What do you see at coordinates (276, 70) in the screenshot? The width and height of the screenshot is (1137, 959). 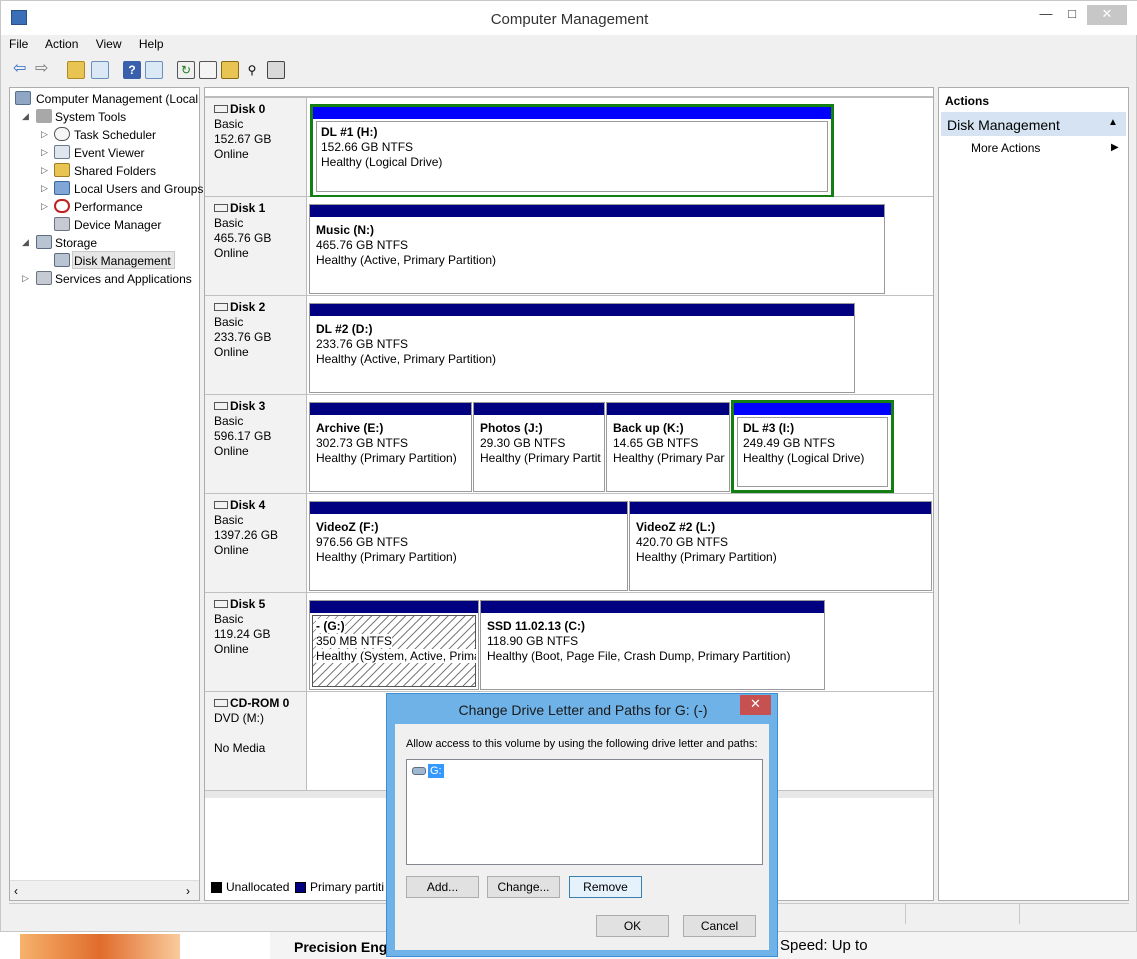 I see `export-icon` at bounding box center [276, 70].